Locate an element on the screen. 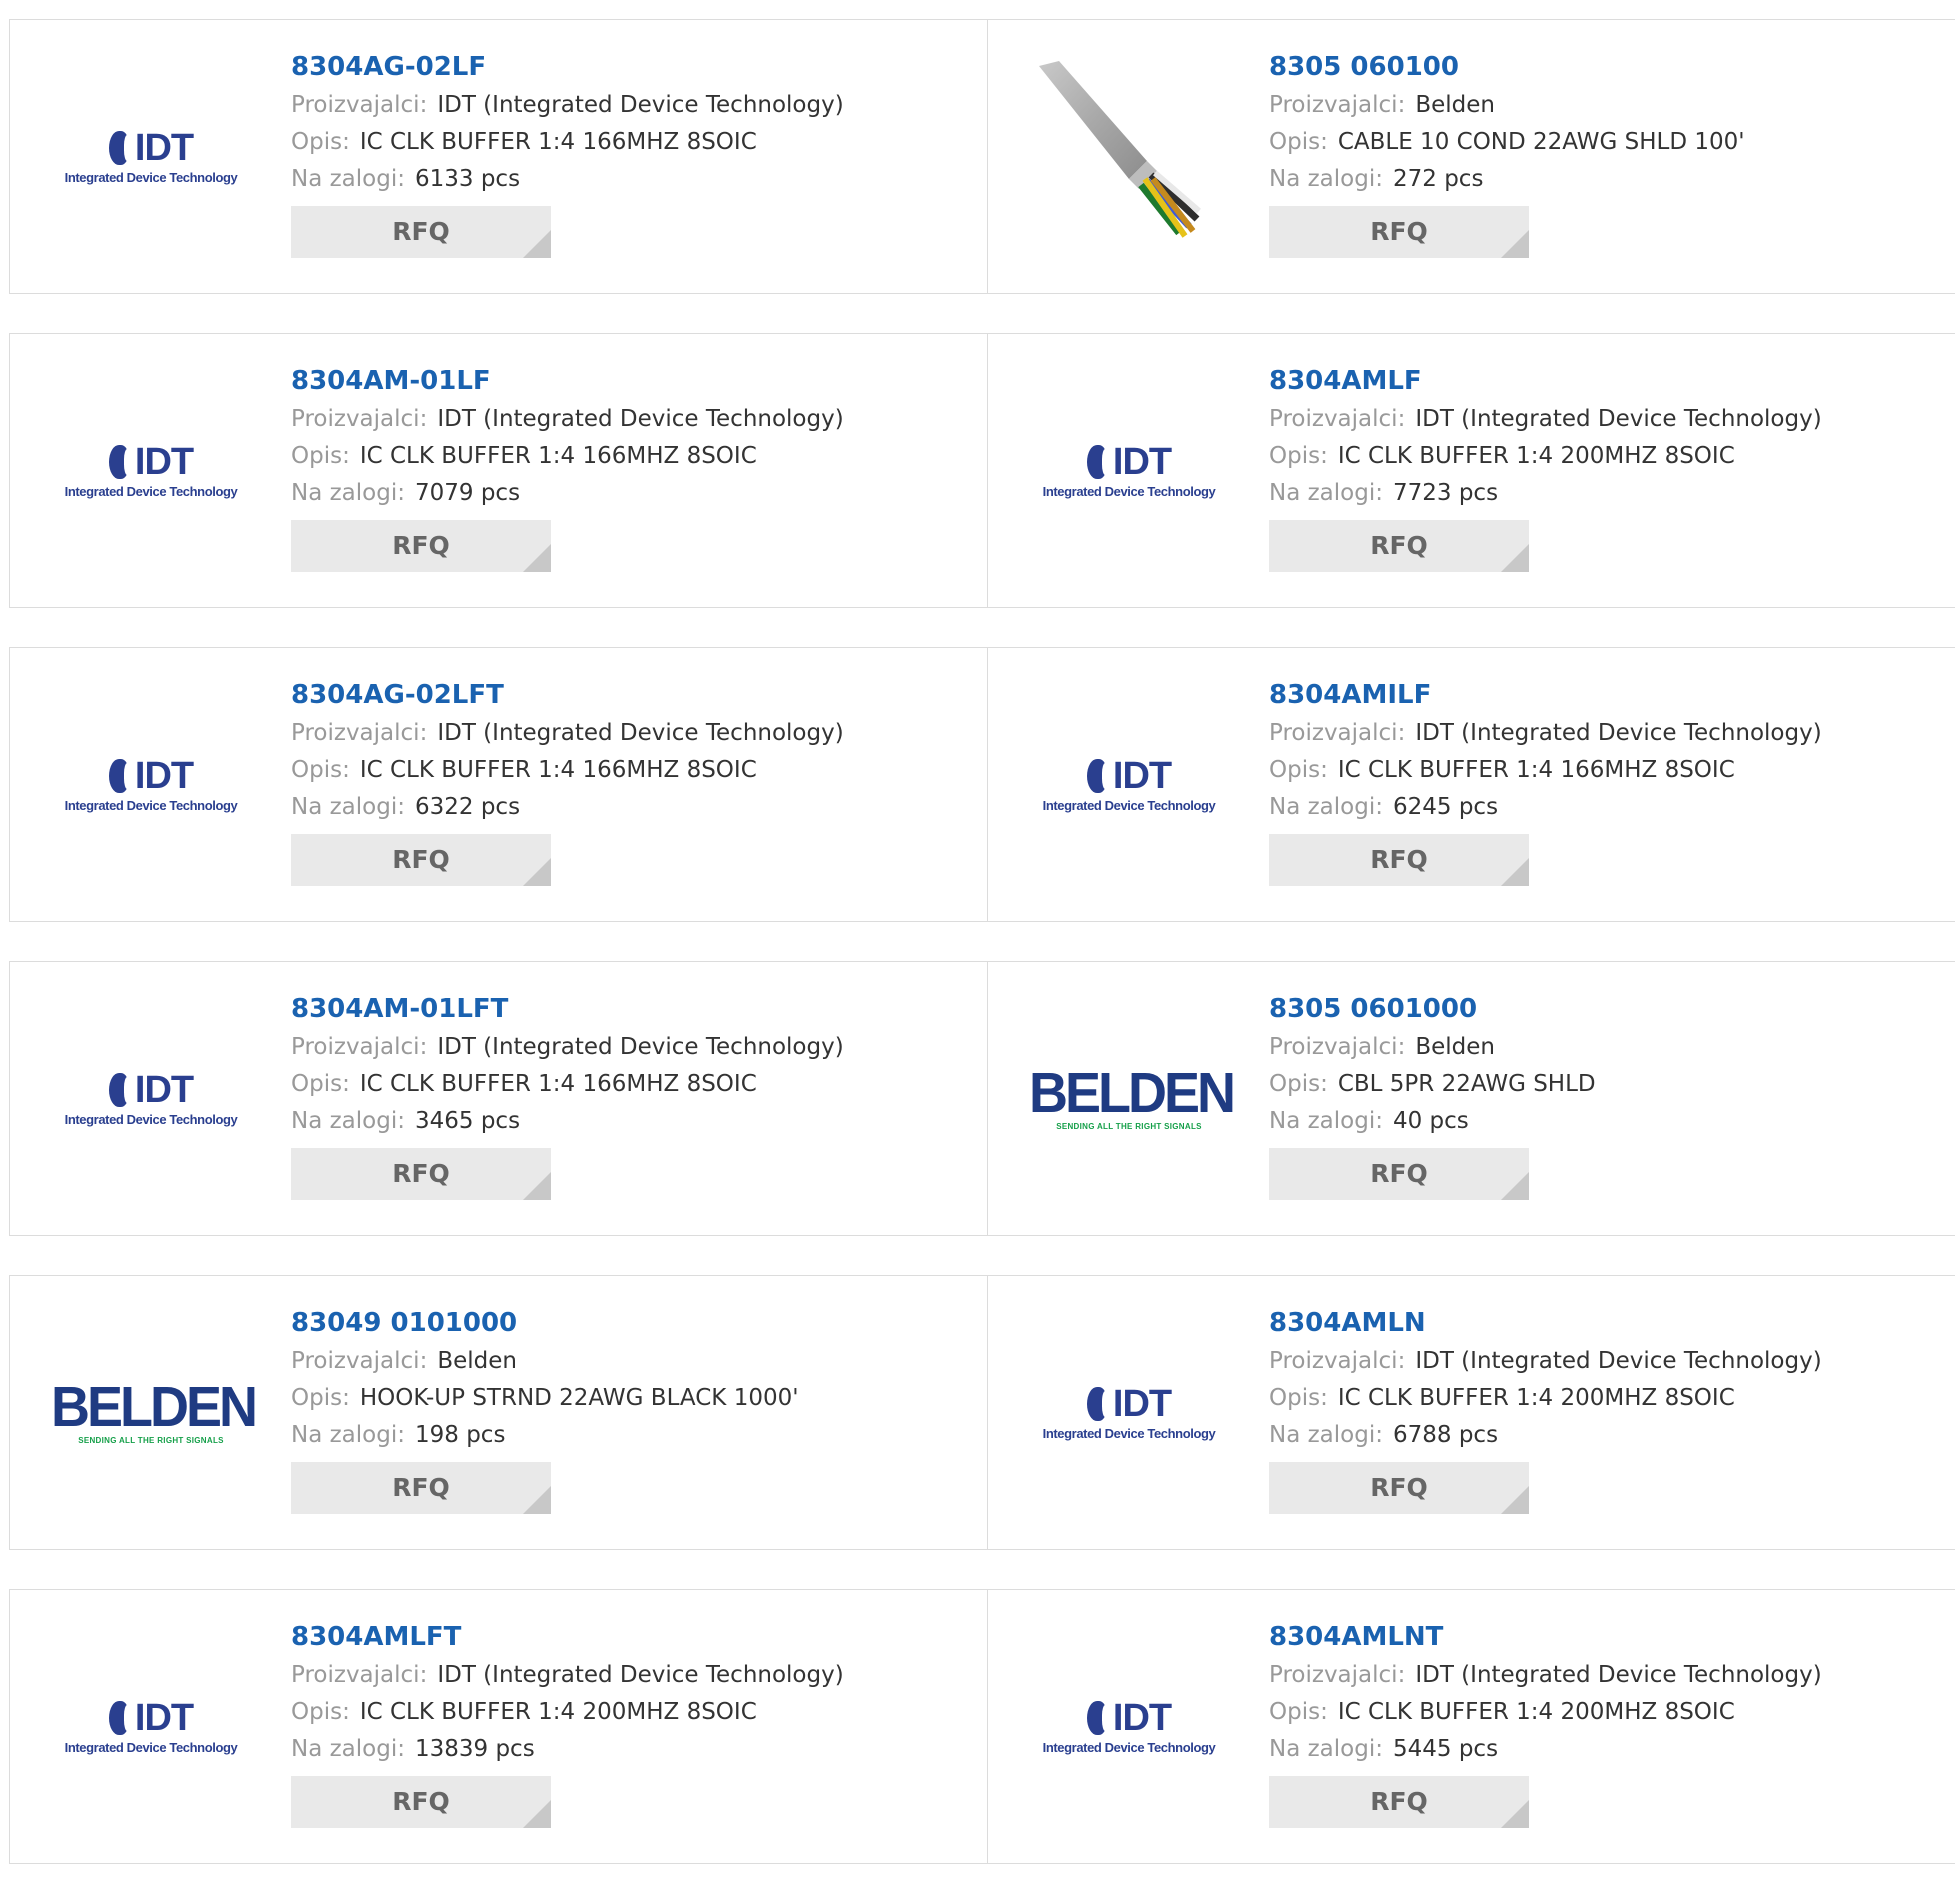 Image resolution: width=1955 pixels, height=1903 pixels. part-number-link: 8304AMLNT is located at coordinates (1545, 1637).